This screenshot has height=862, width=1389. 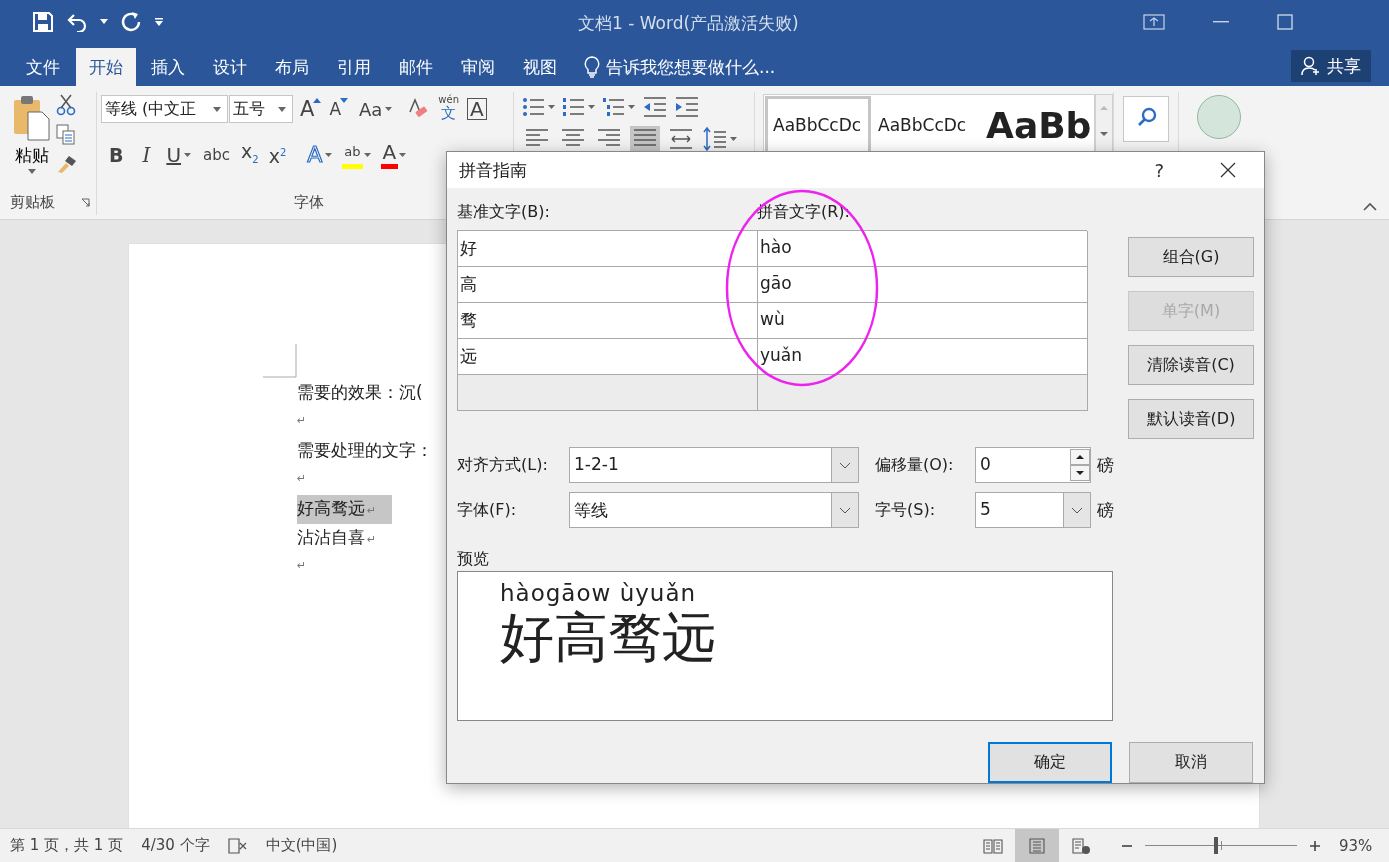 What do you see at coordinates (277, 155) in the screenshot?
I see `superscript-button: x$^{2}$` at bounding box center [277, 155].